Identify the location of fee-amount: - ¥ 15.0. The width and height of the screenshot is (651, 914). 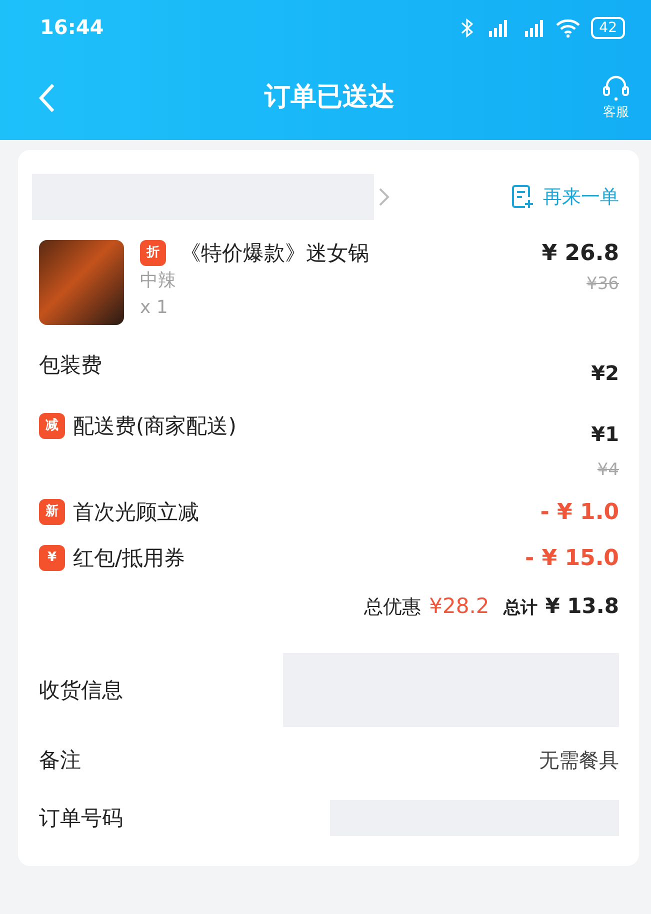
(571, 558).